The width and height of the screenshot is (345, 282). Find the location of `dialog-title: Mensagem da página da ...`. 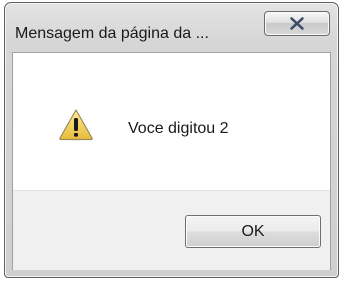

dialog-title: Mensagem da página da ... is located at coordinates (112, 33).